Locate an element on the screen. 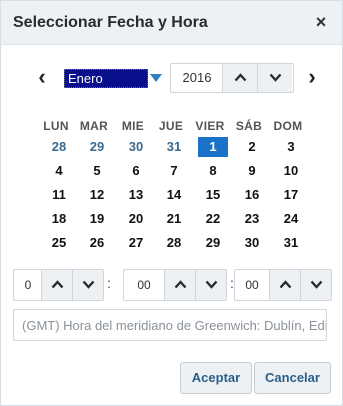 The width and height of the screenshot is (343, 406). calendar-day: 9 is located at coordinates (252, 171).